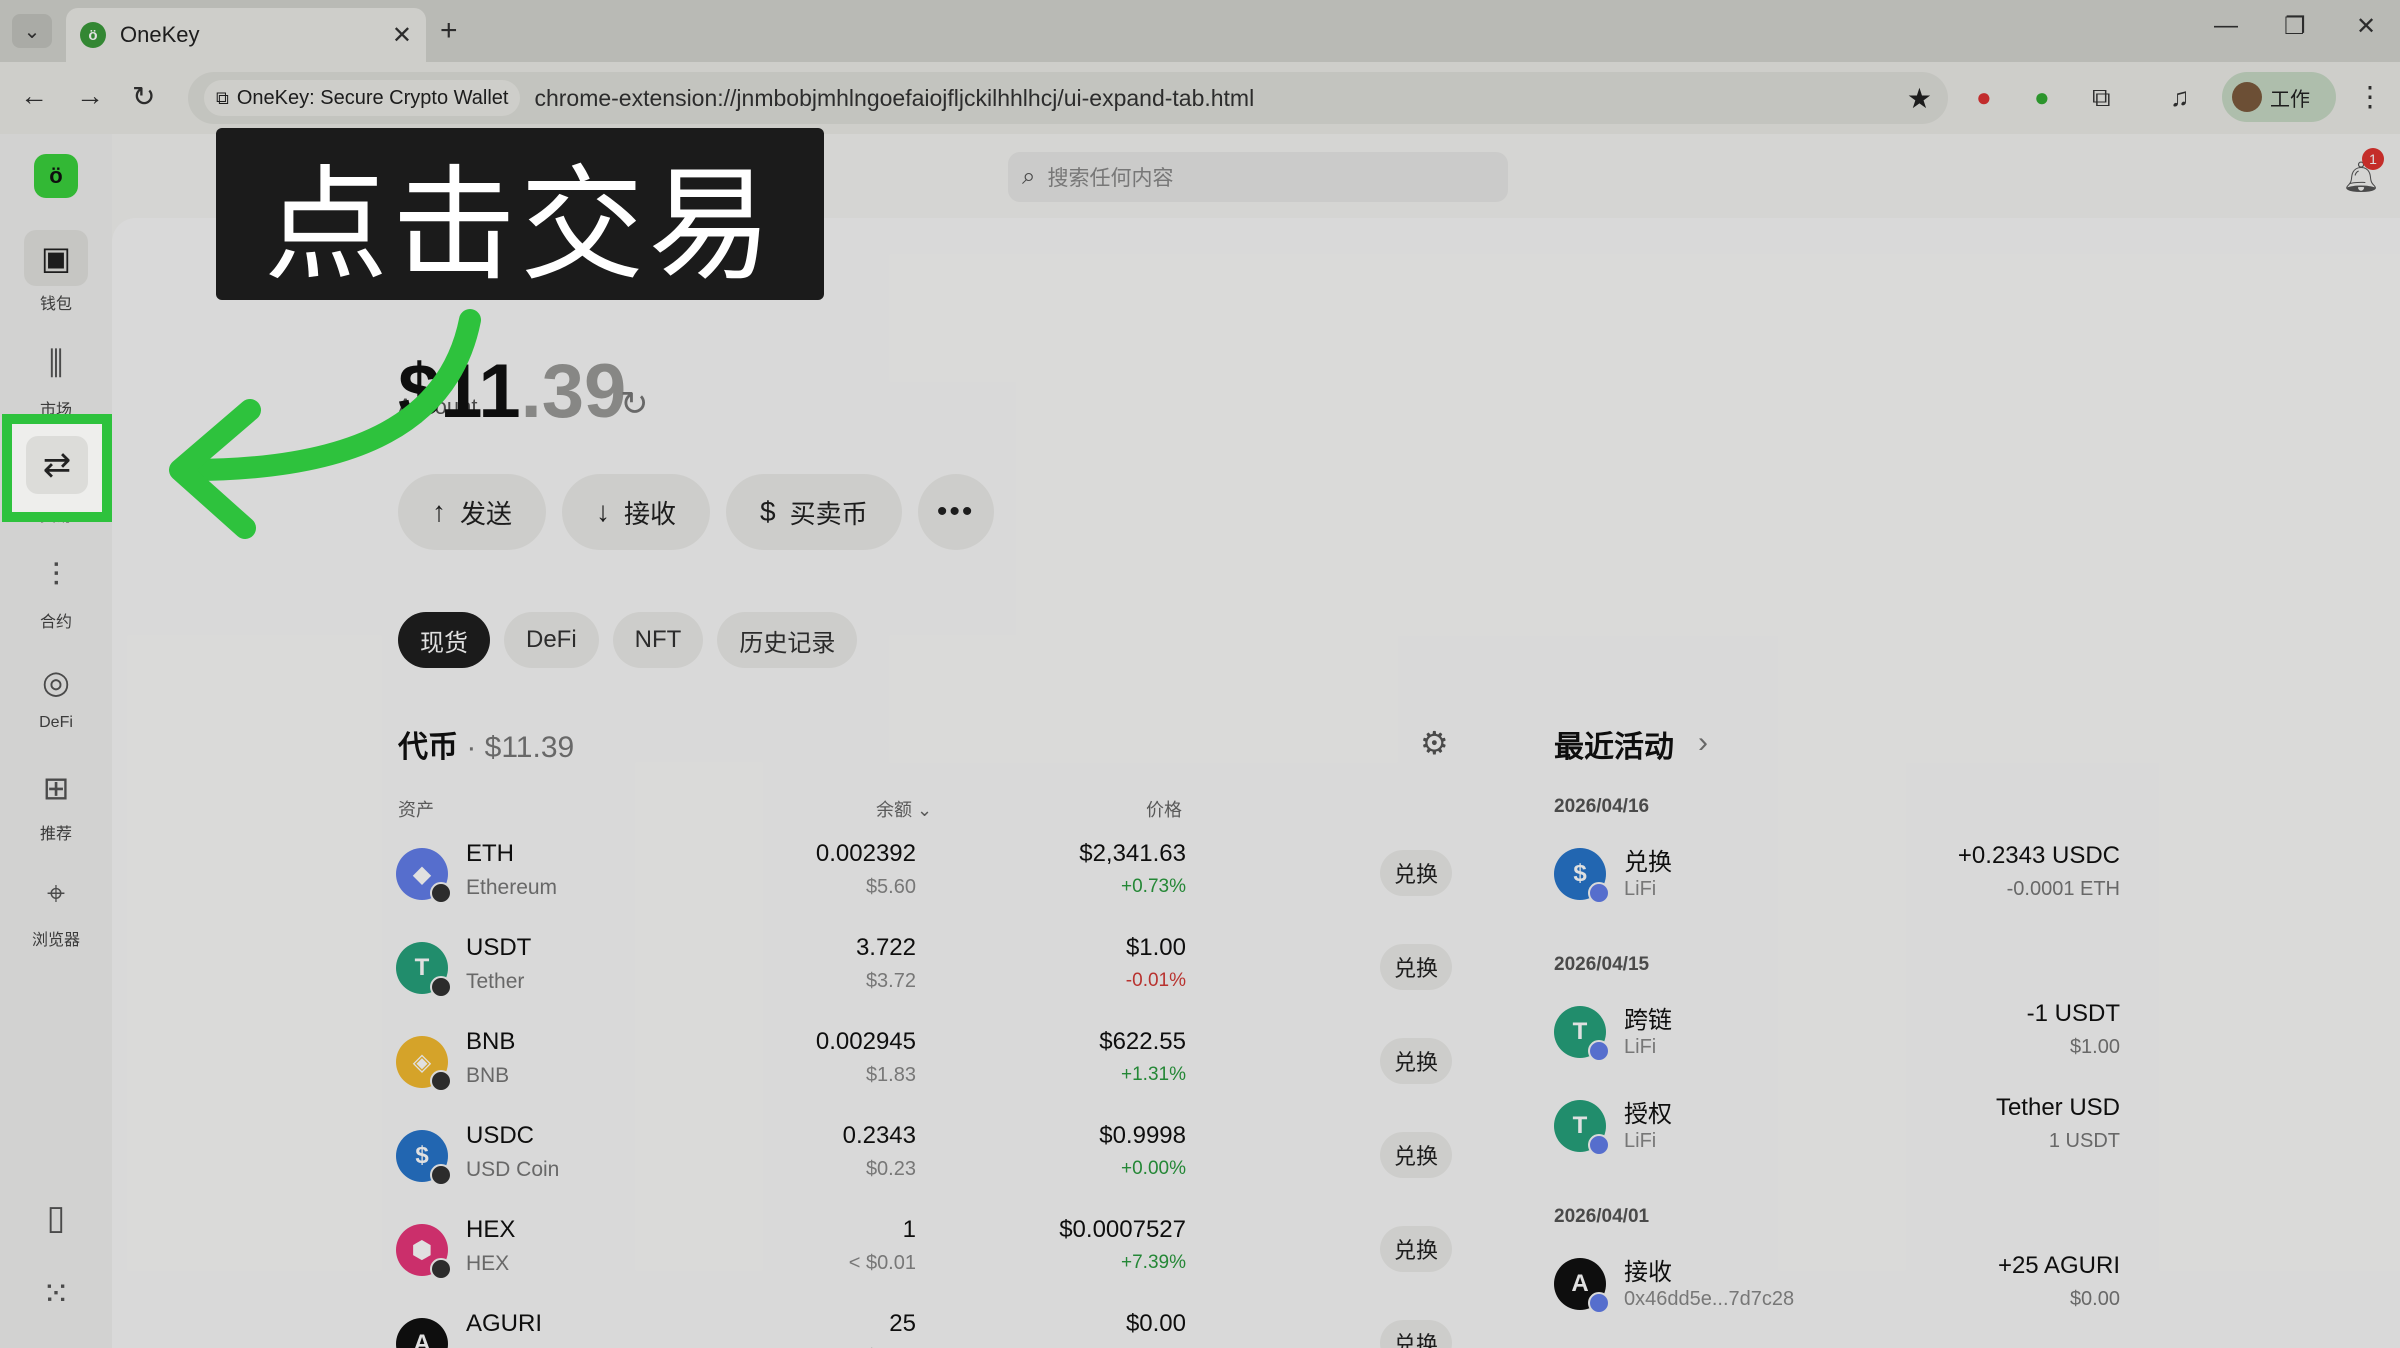 This screenshot has width=2400, height=1348. What do you see at coordinates (56, 1218) in the screenshot?
I see `device-icon: ▯` at bounding box center [56, 1218].